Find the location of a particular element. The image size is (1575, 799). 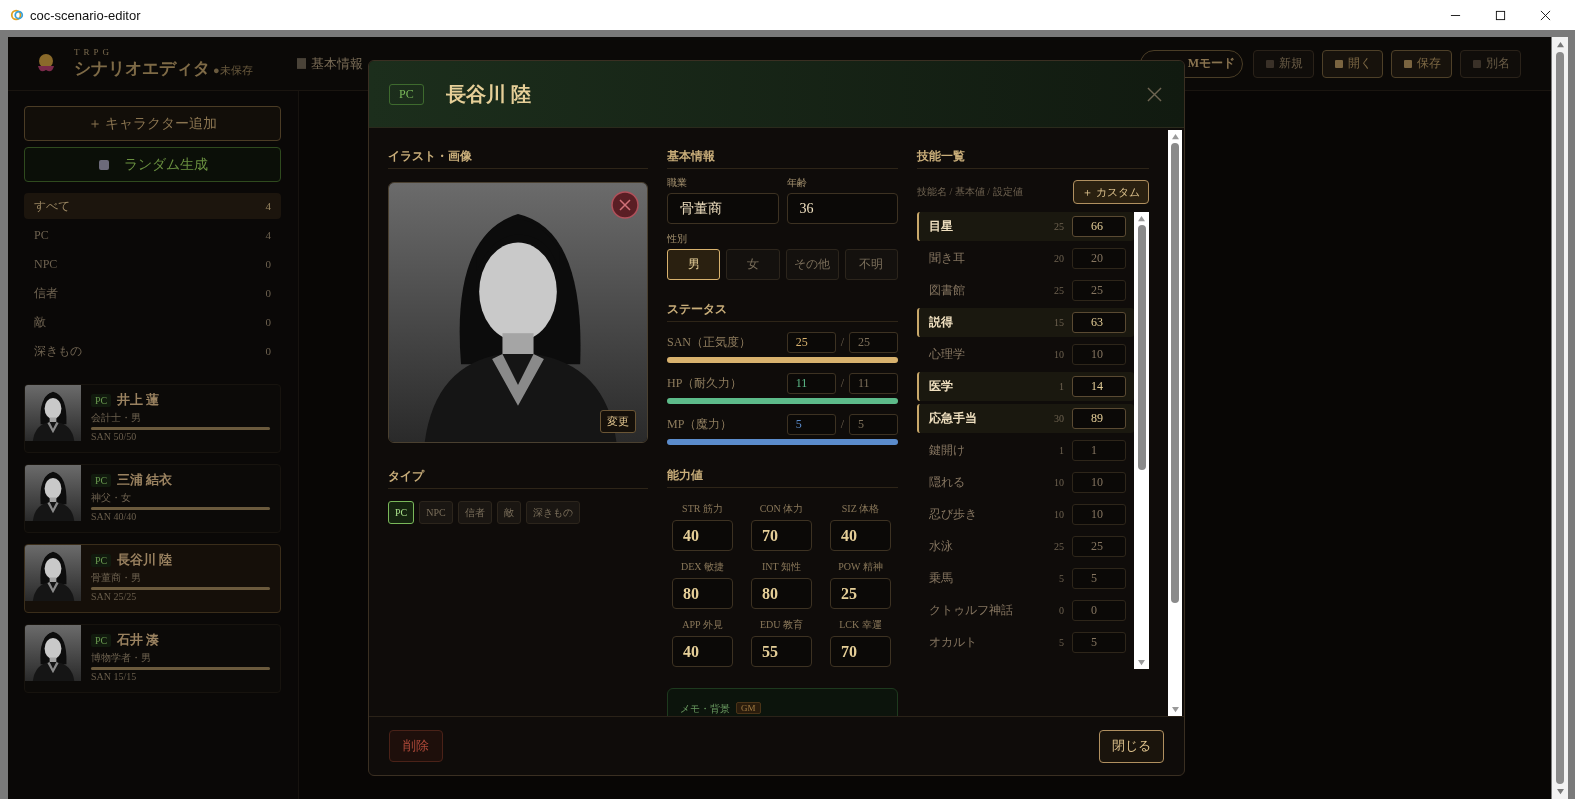

maximize-icon is located at coordinates (1500, 15).